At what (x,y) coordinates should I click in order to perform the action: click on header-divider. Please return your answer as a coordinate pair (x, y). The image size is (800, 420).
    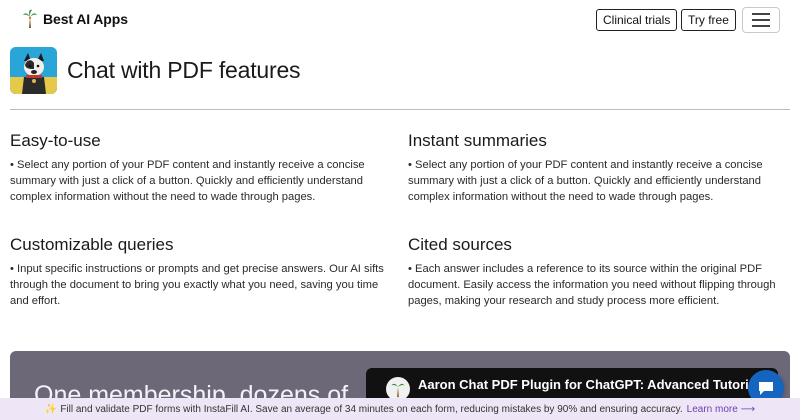
    Looking at the image, I should click on (400, 109).